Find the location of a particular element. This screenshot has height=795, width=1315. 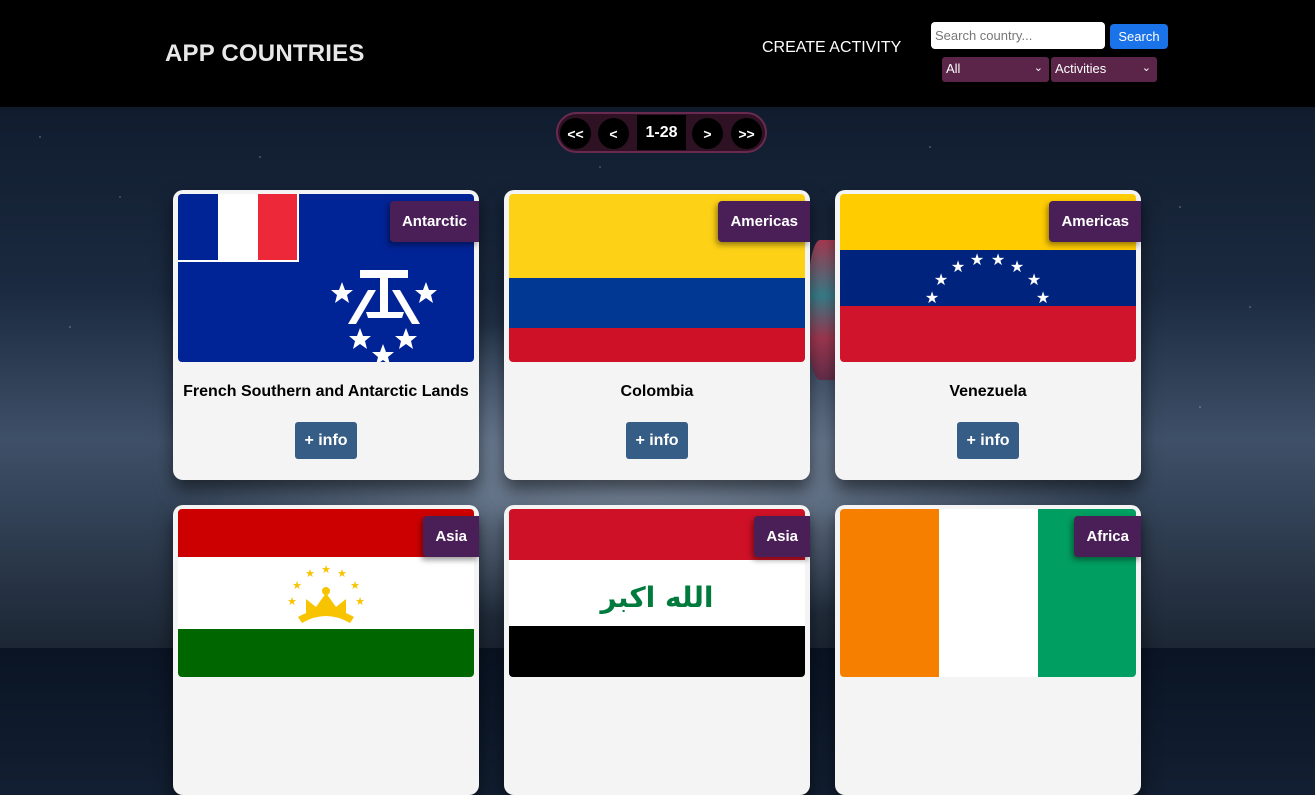

create-activity-link: CREATE ACTIVITY is located at coordinates (831, 48).